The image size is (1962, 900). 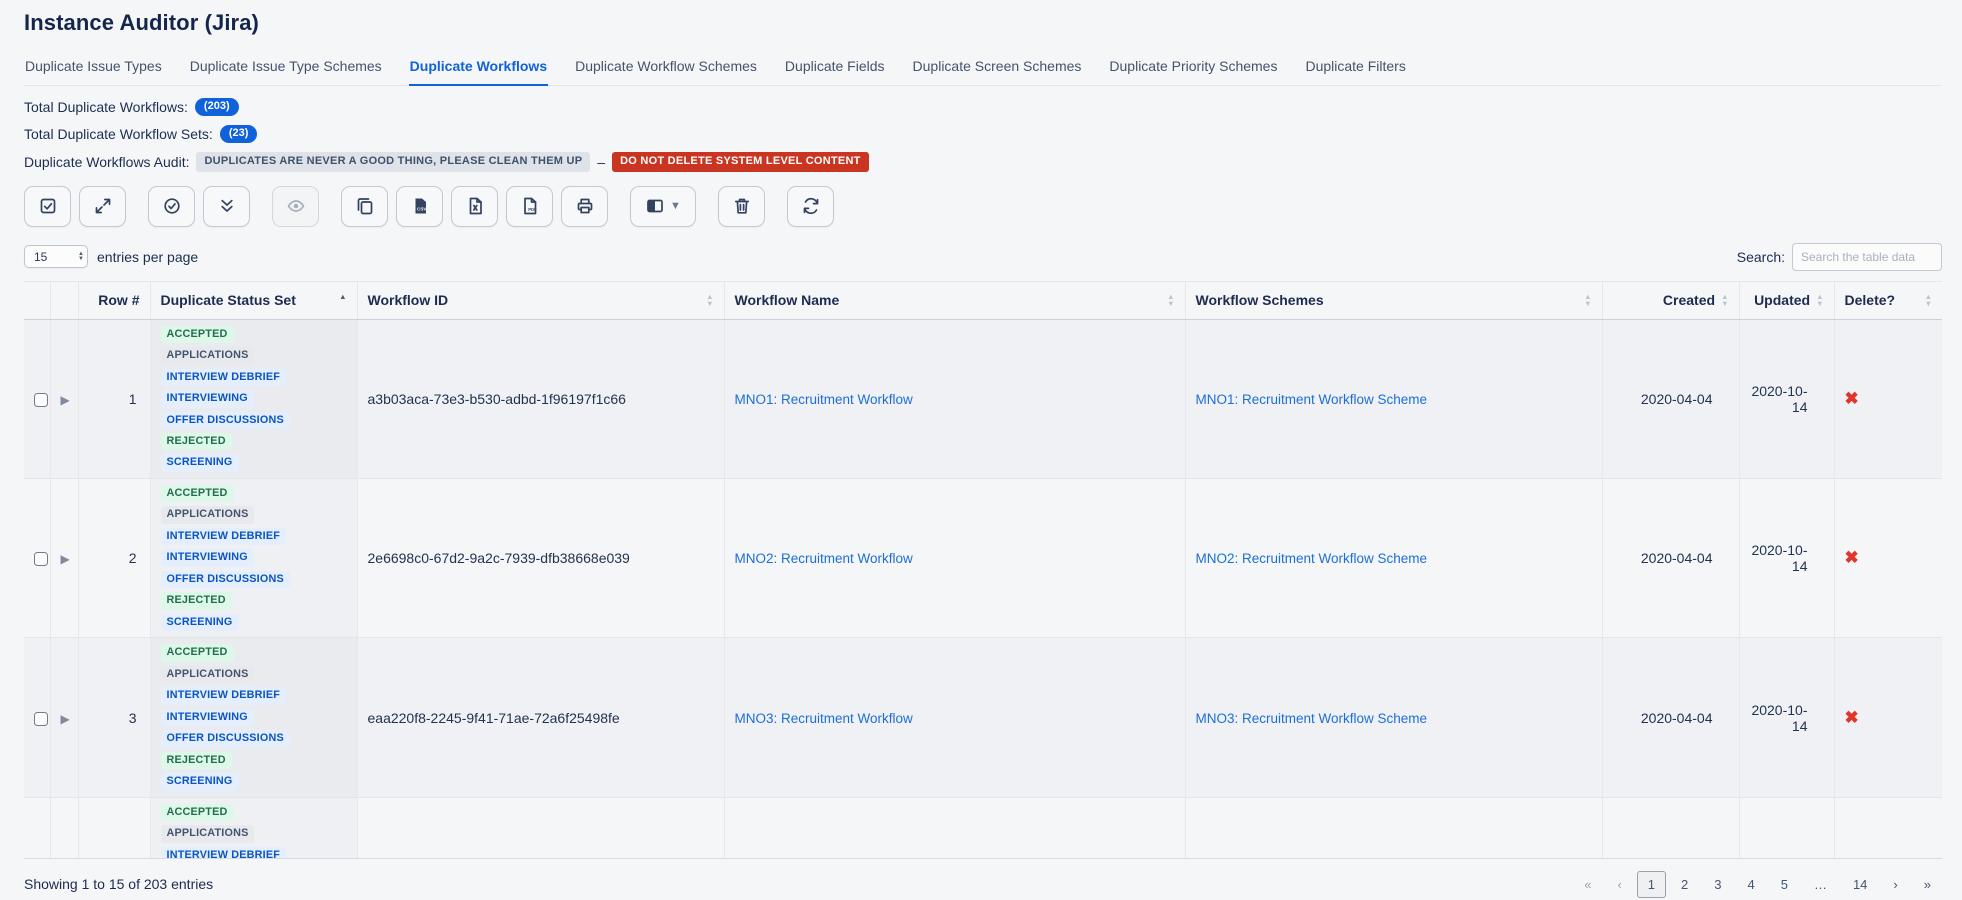 What do you see at coordinates (1860, 884) in the screenshot?
I see `page-button-14: 14` at bounding box center [1860, 884].